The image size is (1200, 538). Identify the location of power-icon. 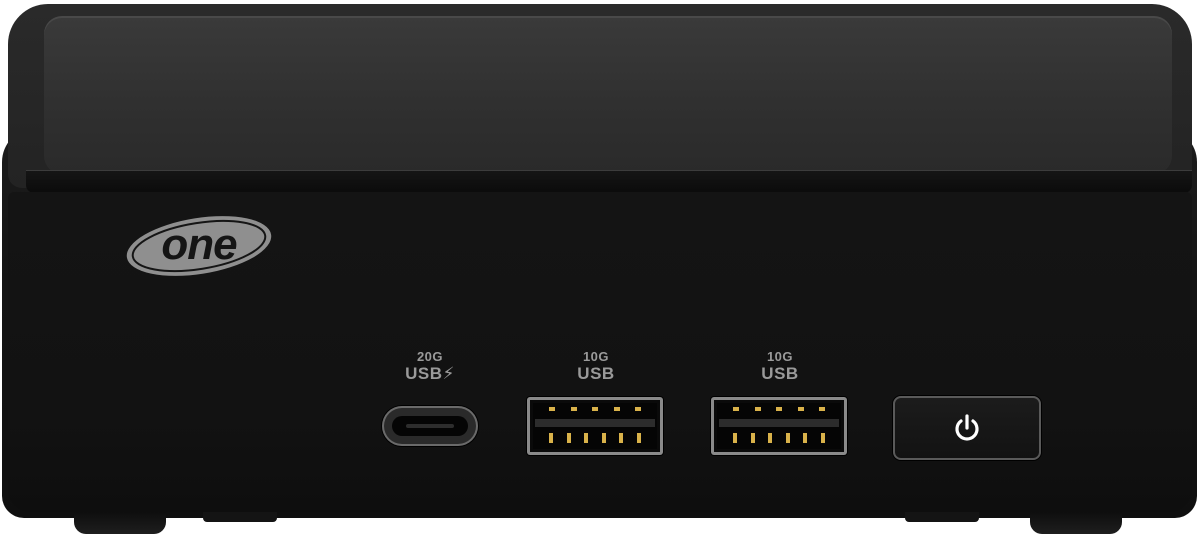
(967, 427).